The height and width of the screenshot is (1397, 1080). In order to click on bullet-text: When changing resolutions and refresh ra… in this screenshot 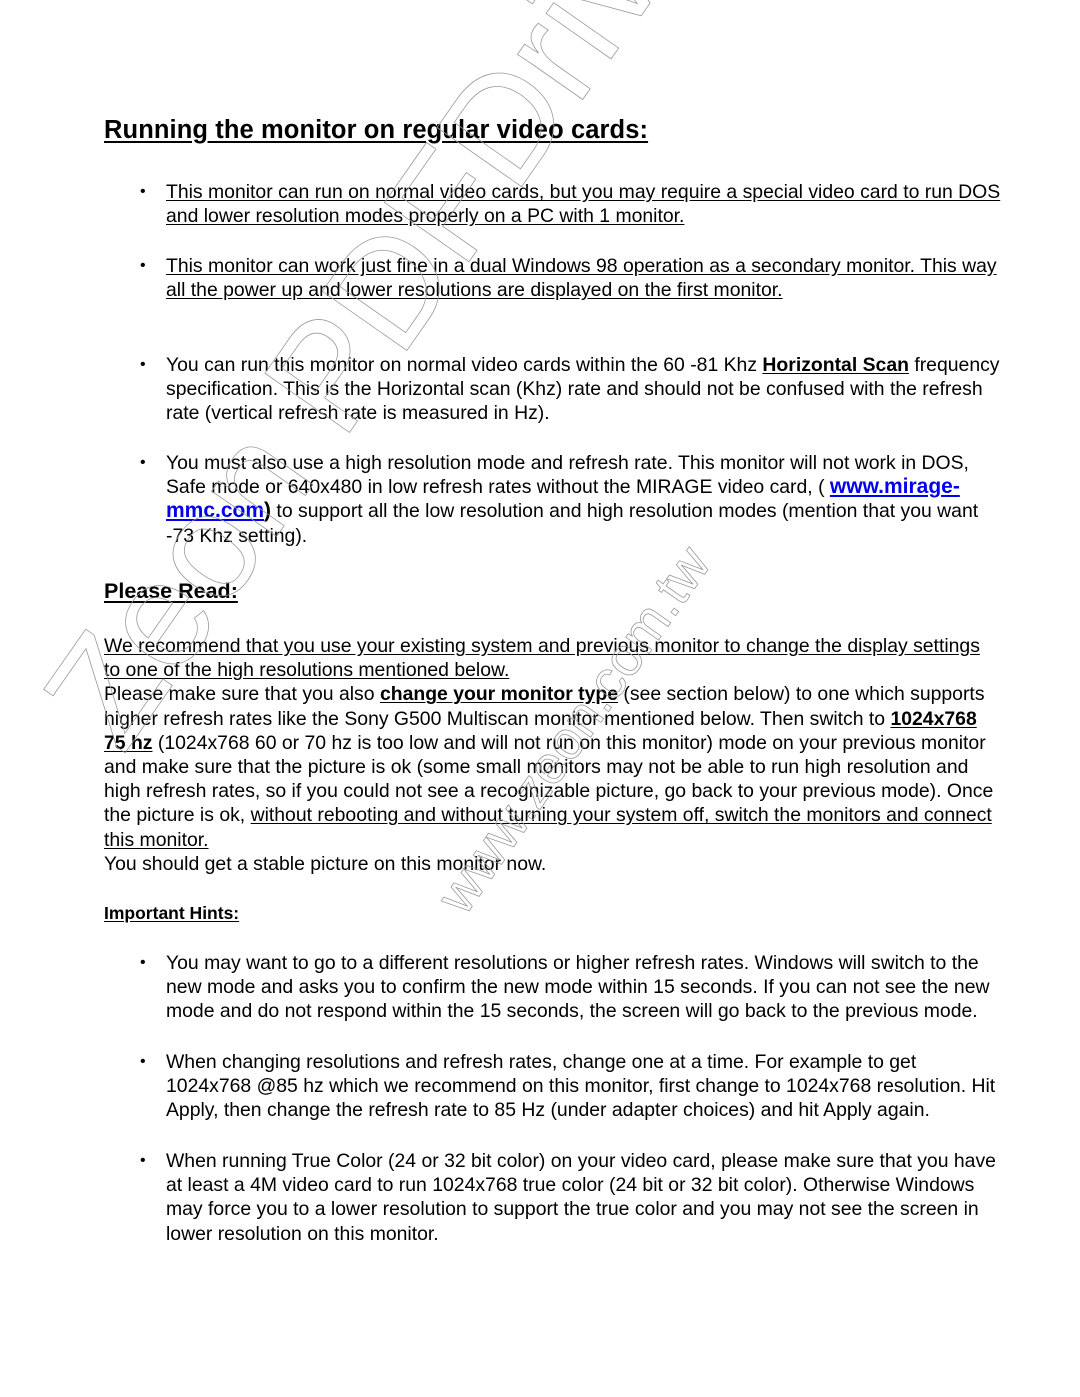, I will do `click(581, 1086)`.